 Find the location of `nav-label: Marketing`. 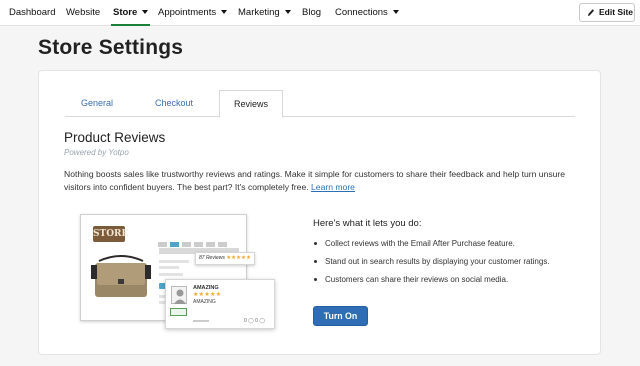

nav-label: Marketing is located at coordinates (259, 12).